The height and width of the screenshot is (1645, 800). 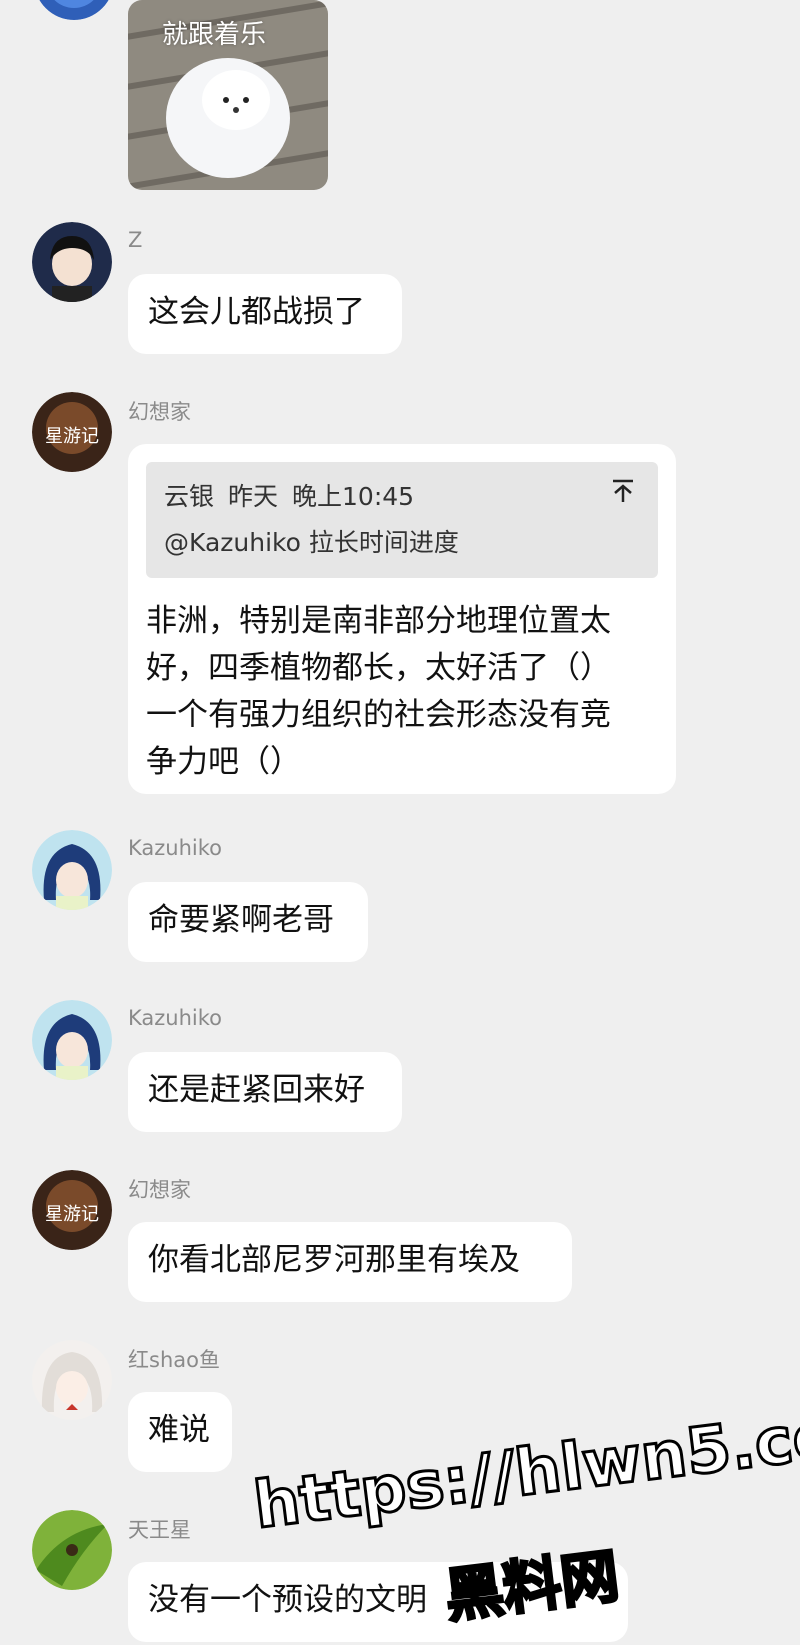 I want to click on avatar-partial-top, so click(x=74, y=10).